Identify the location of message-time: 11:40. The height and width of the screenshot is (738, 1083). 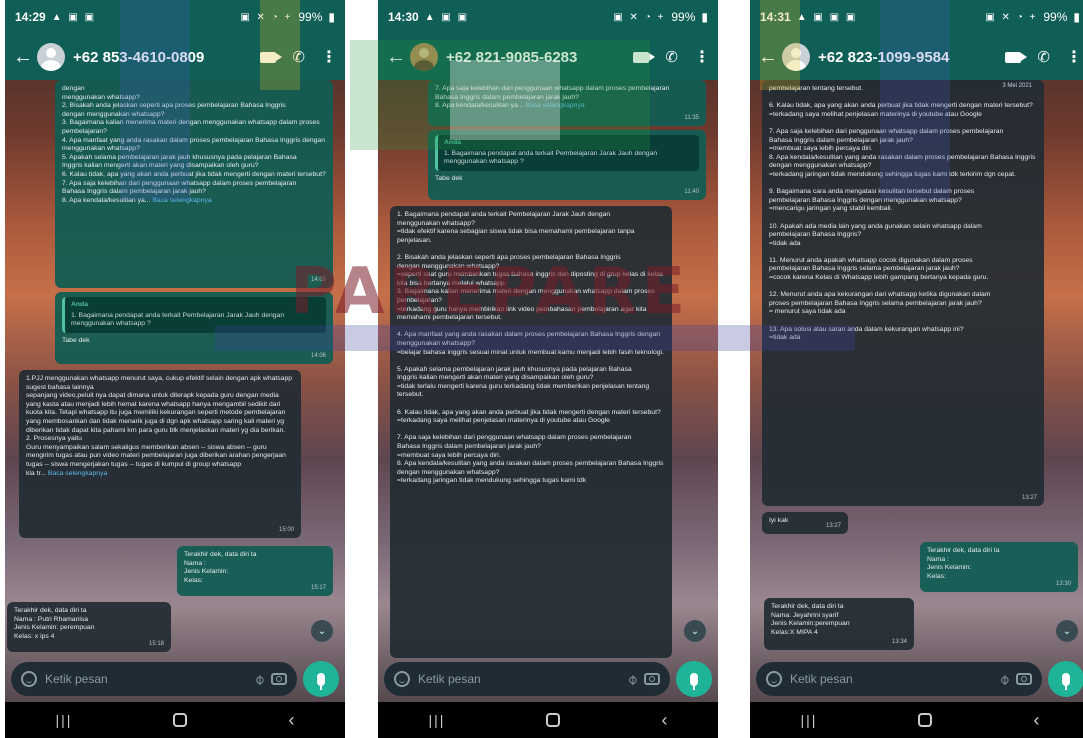
(691, 192).